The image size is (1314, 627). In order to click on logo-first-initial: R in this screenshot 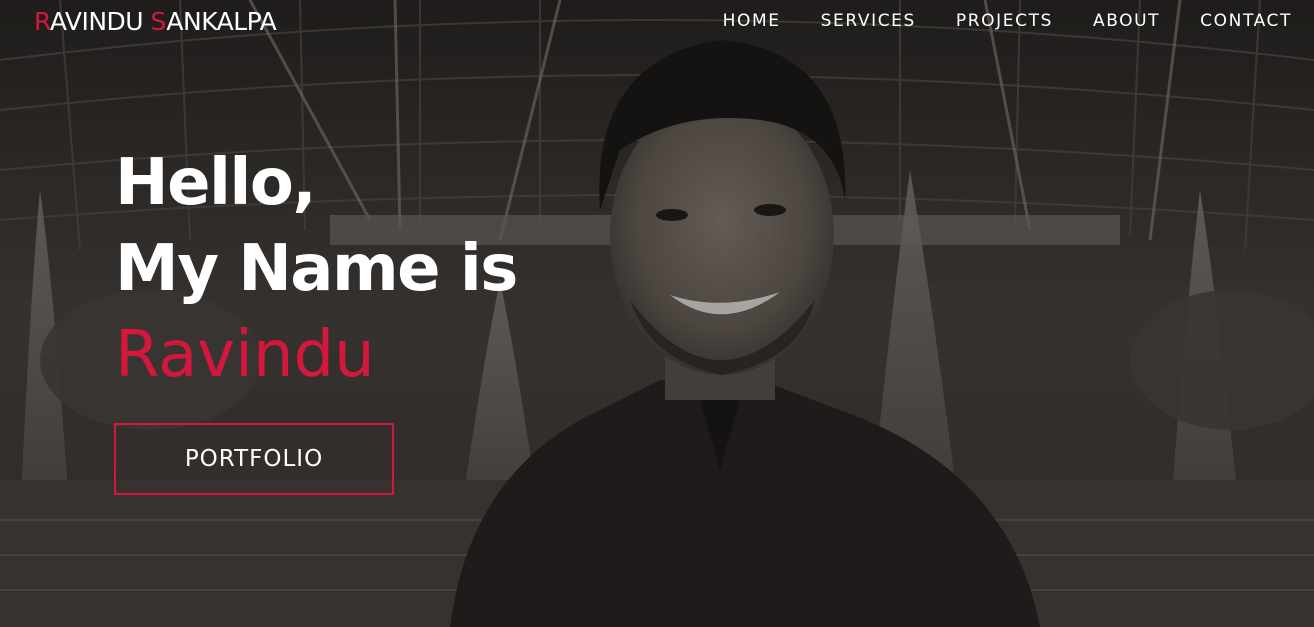, I will do `click(42, 21)`.